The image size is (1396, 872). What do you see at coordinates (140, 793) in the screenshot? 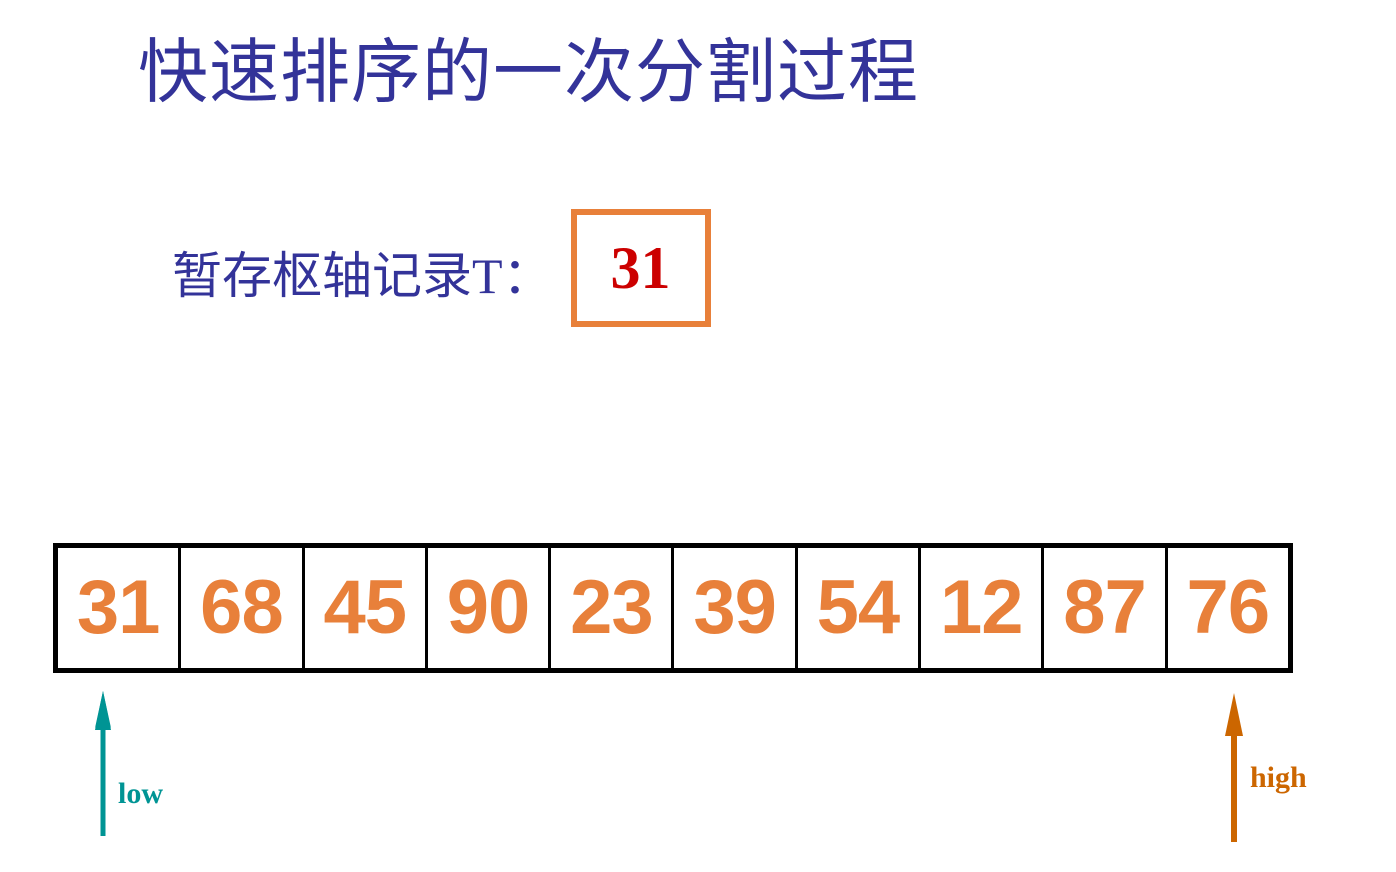
I see `low-pointer-label: low` at bounding box center [140, 793].